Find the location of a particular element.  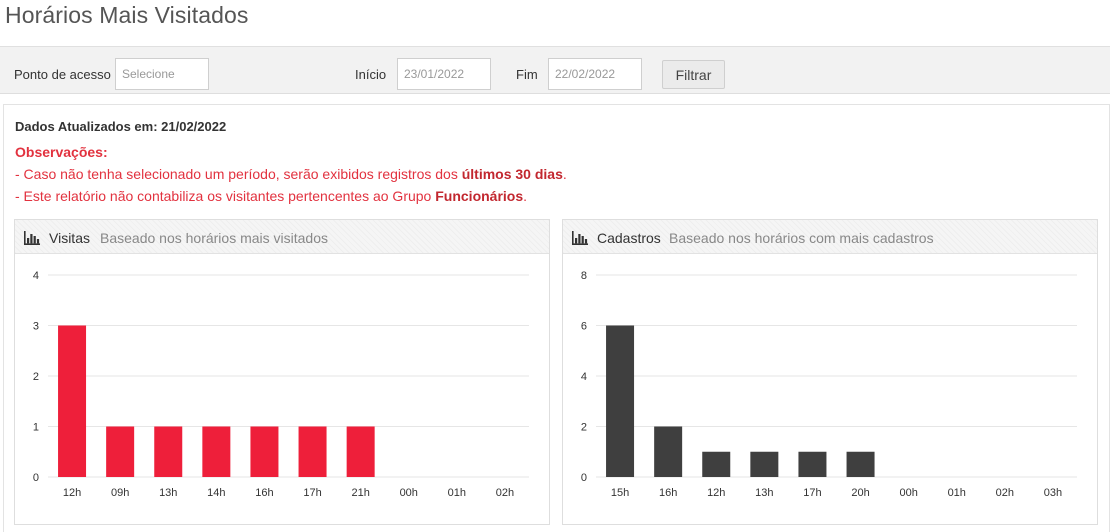

visits-panel-title: Visitas is located at coordinates (69, 238).